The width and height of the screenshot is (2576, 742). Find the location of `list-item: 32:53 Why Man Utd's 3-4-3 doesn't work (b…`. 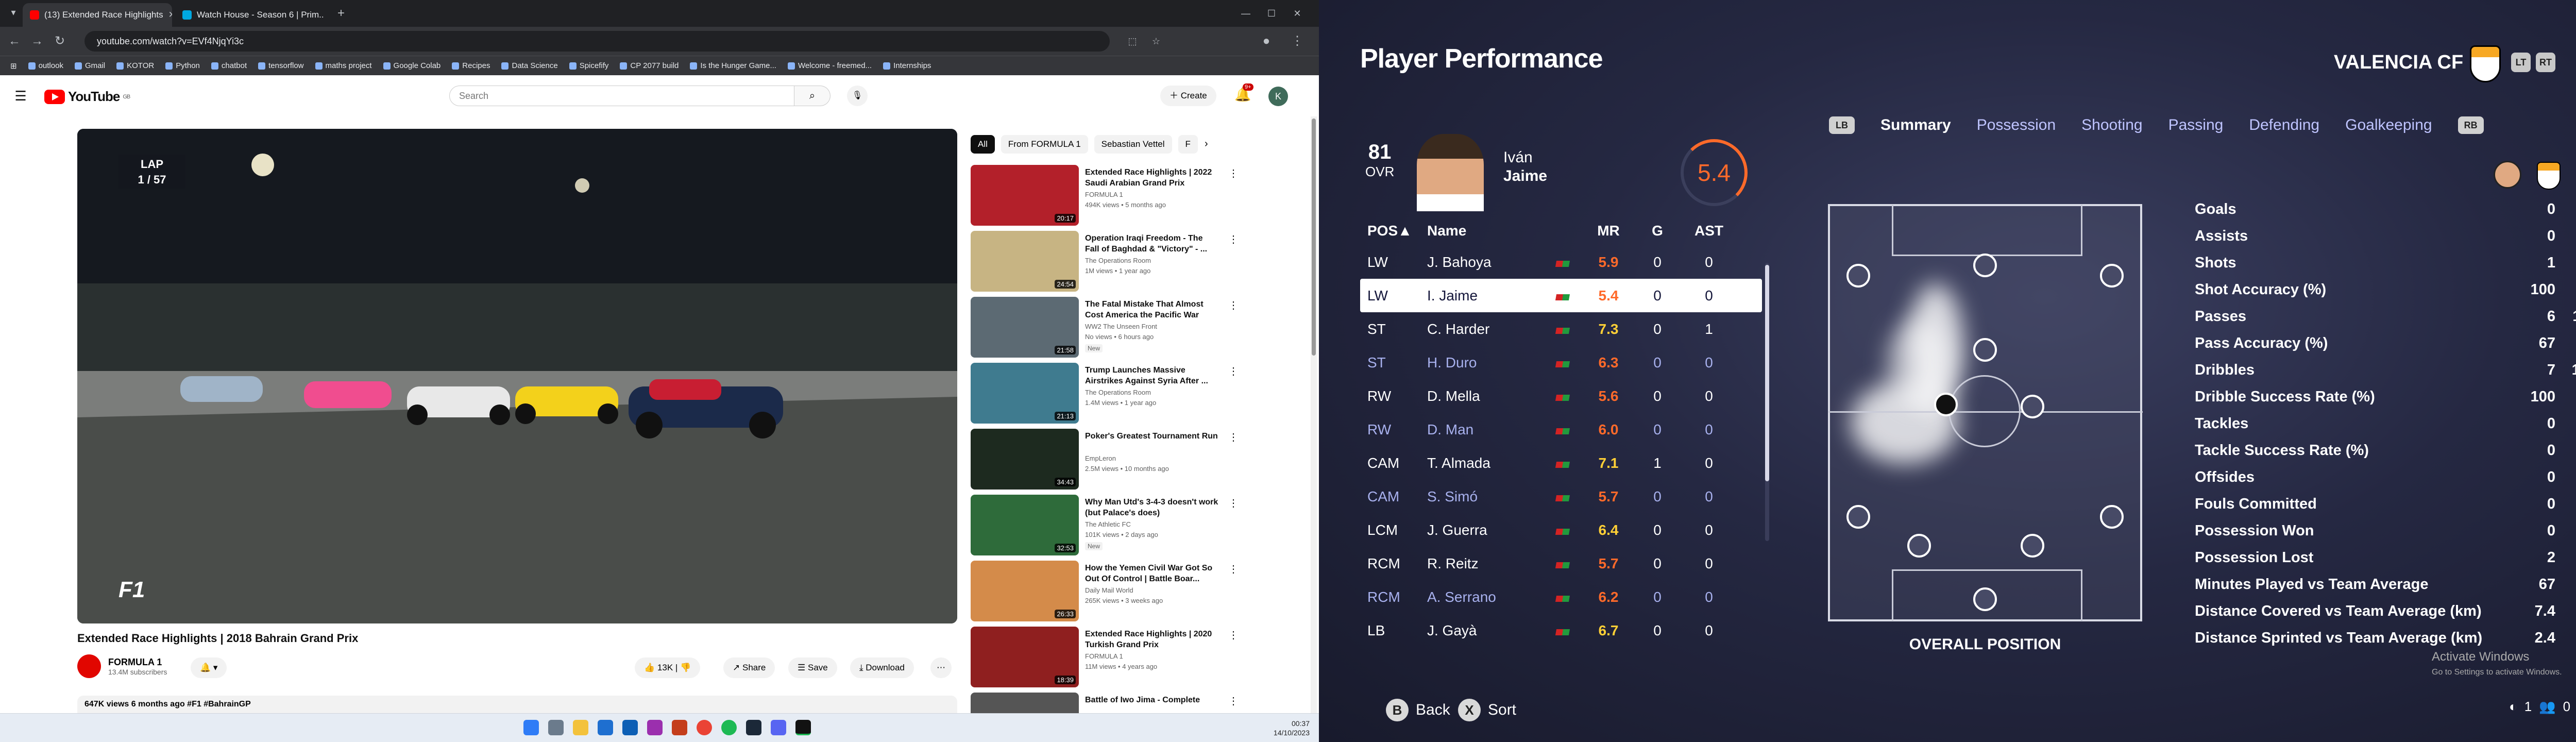

list-item: 32:53 Why Man Utd's 3-4-3 doesn't work (b… is located at coordinates (1141, 528).